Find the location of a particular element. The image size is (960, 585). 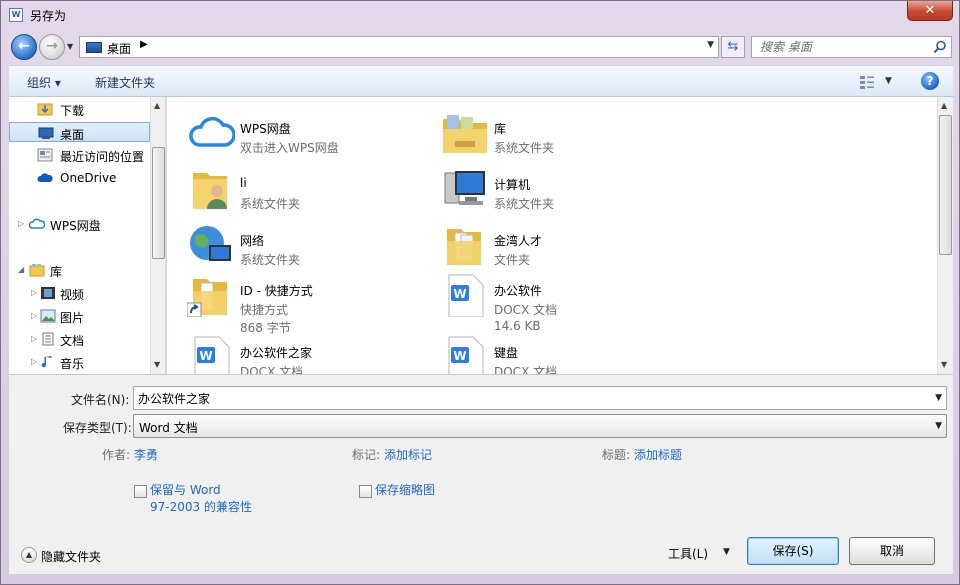

help-icon: ? is located at coordinates (930, 81).